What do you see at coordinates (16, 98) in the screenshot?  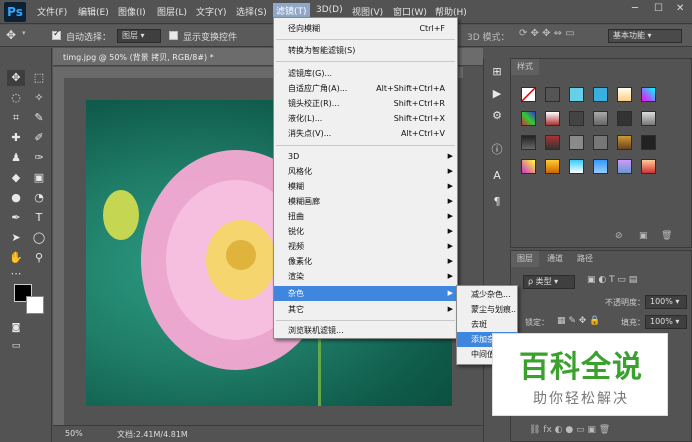 I see `lasso-tool-icon: ◌` at bounding box center [16, 98].